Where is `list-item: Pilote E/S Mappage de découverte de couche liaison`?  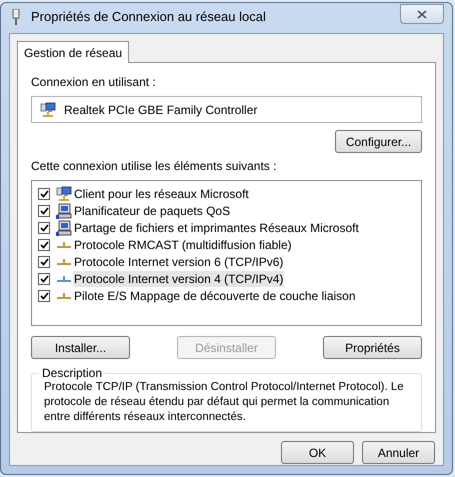 list-item: Pilote E/S Mappage de découverte de couche liaison is located at coordinates (215, 296).